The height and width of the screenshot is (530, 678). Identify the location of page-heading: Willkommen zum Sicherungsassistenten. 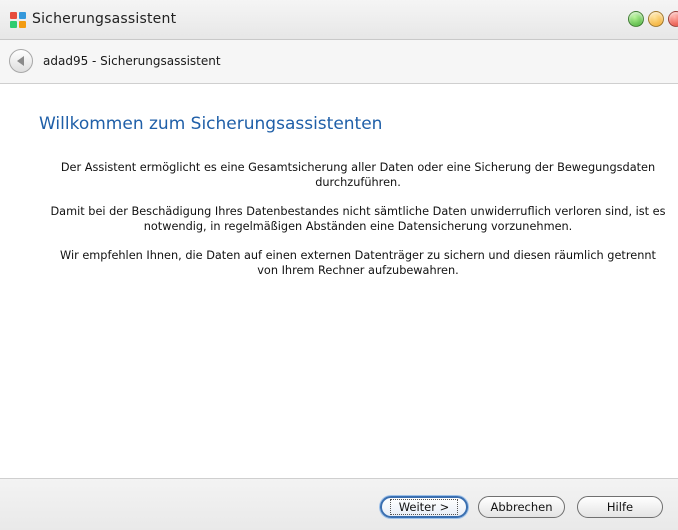
(211, 124).